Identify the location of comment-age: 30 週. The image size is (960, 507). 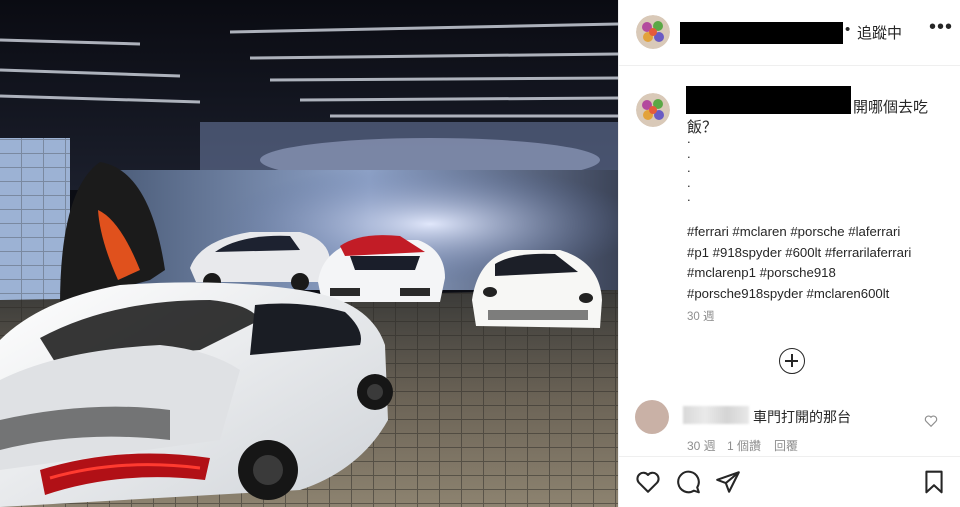
(701, 446).